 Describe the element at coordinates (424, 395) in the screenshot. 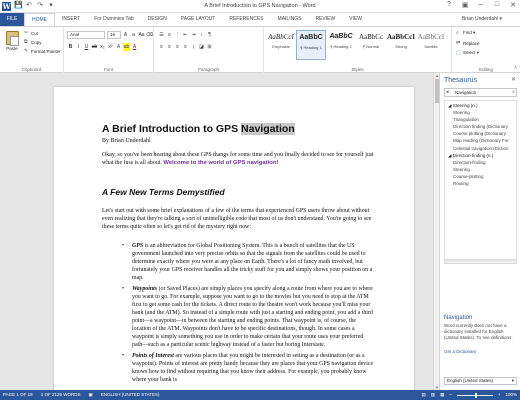

I see `read-mode-icon: ▤` at that location.